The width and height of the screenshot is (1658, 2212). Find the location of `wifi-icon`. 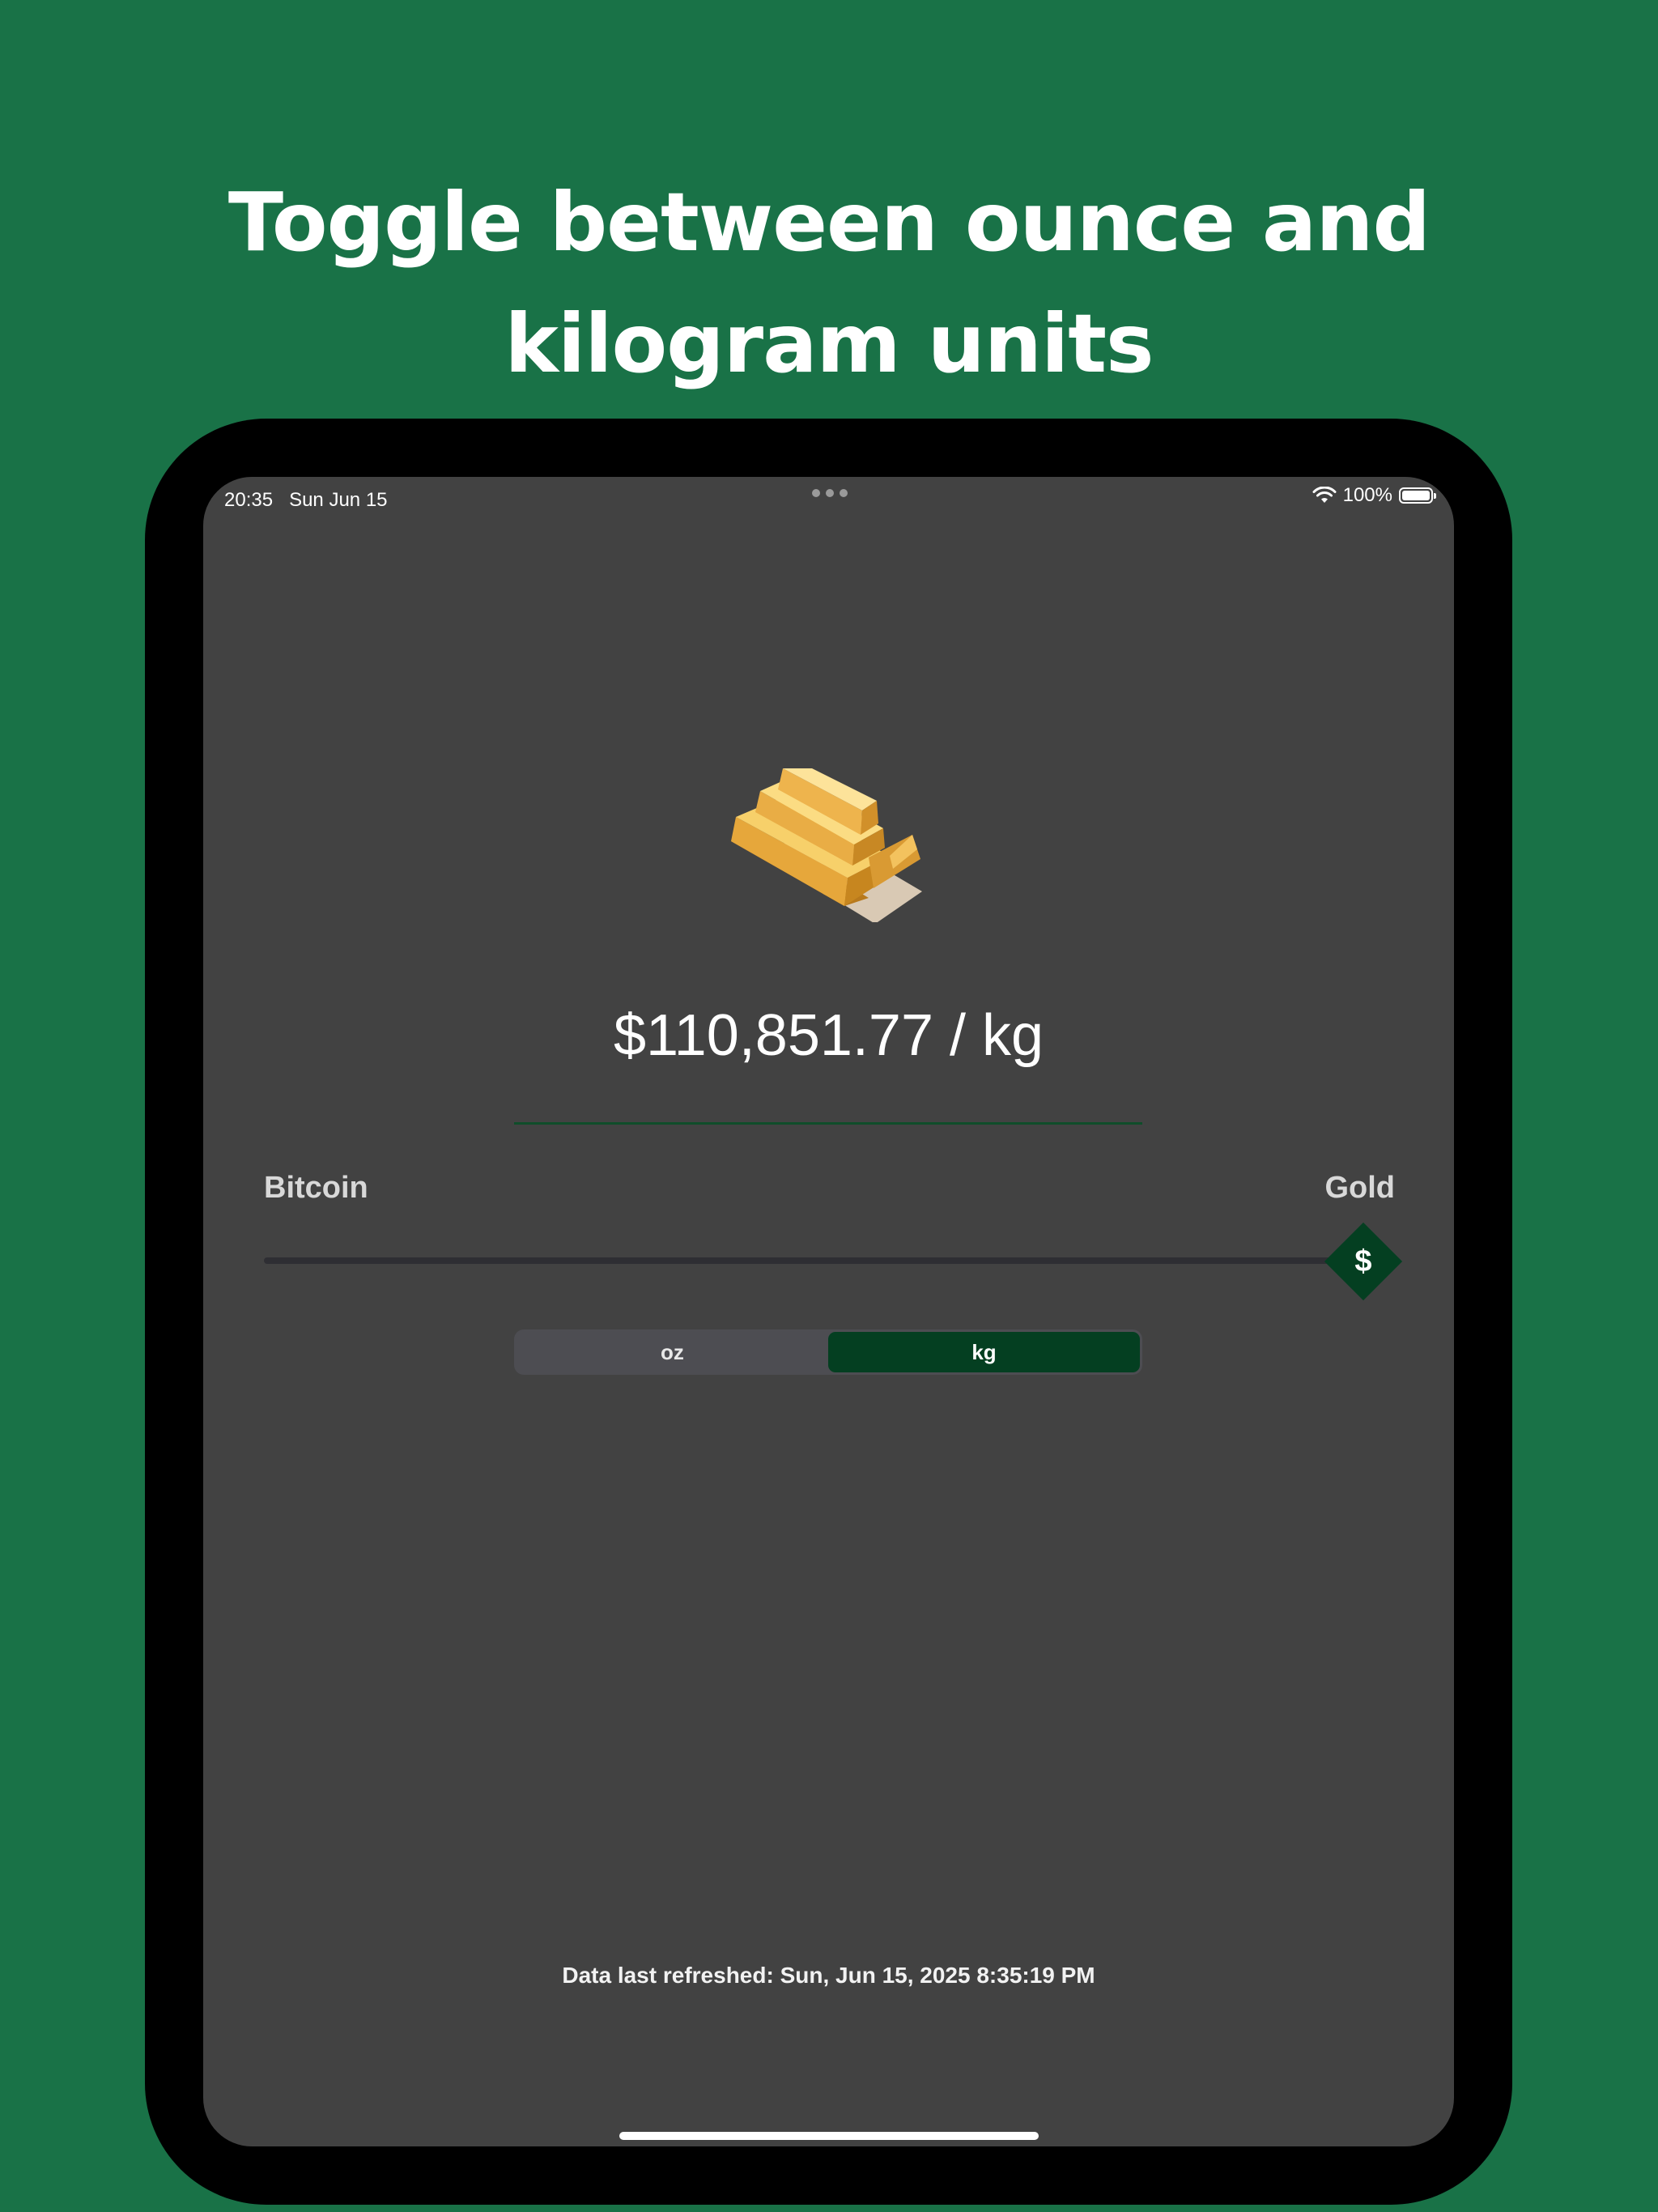

wifi-icon is located at coordinates (1324, 495).